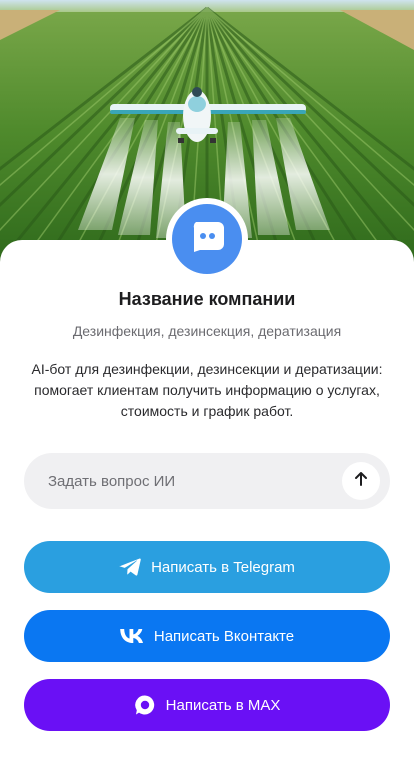 The height and width of the screenshot is (770, 414). Describe the element at coordinates (179, 481) in the screenshot. I see `ask-ai-input` at that location.